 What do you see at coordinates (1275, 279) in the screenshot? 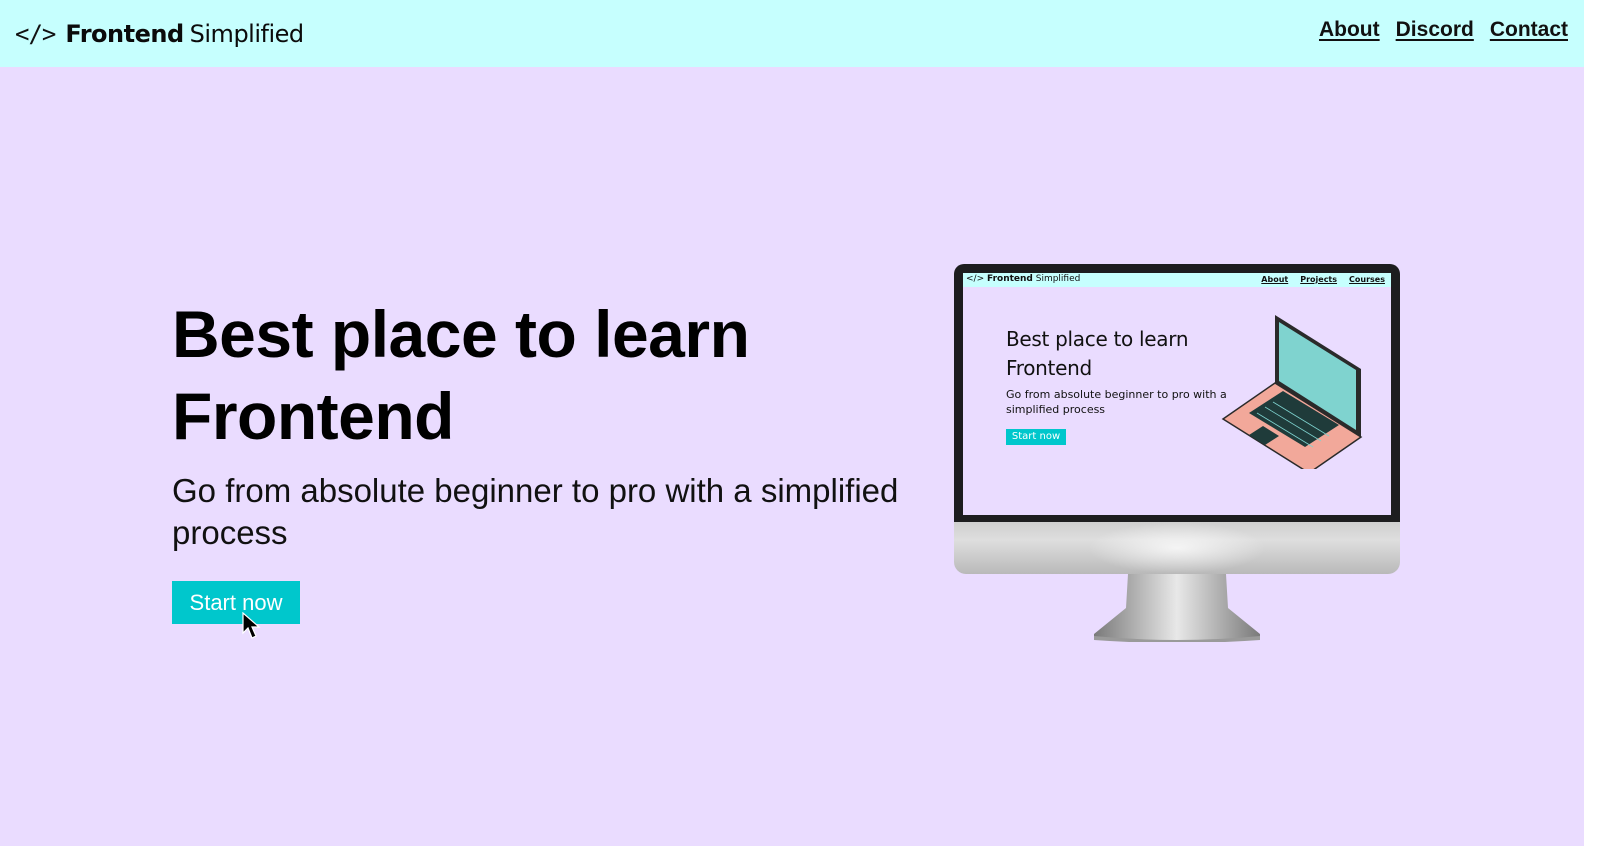
I see `mini-link-about: About` at bounding box center [1275, 279].